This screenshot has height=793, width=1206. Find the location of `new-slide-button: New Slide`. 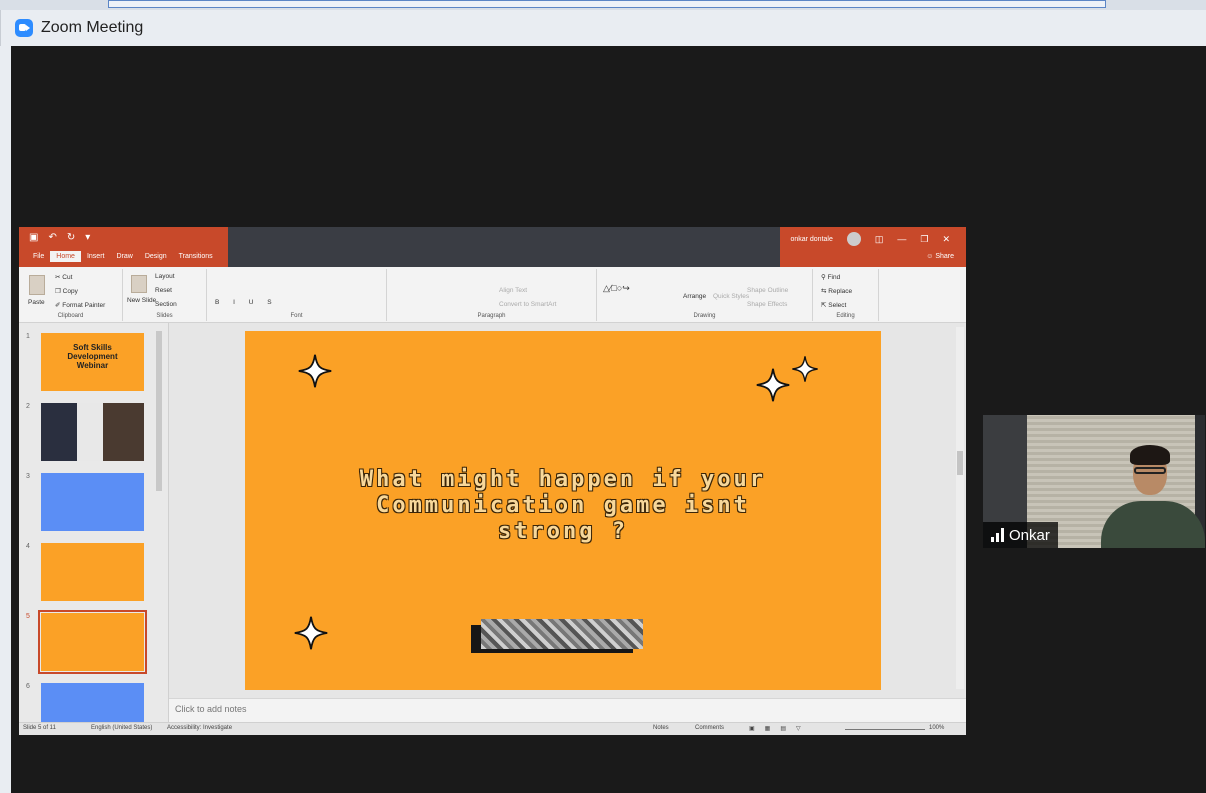

new-slide-button: New Slide is located at coordinates (141, 300).